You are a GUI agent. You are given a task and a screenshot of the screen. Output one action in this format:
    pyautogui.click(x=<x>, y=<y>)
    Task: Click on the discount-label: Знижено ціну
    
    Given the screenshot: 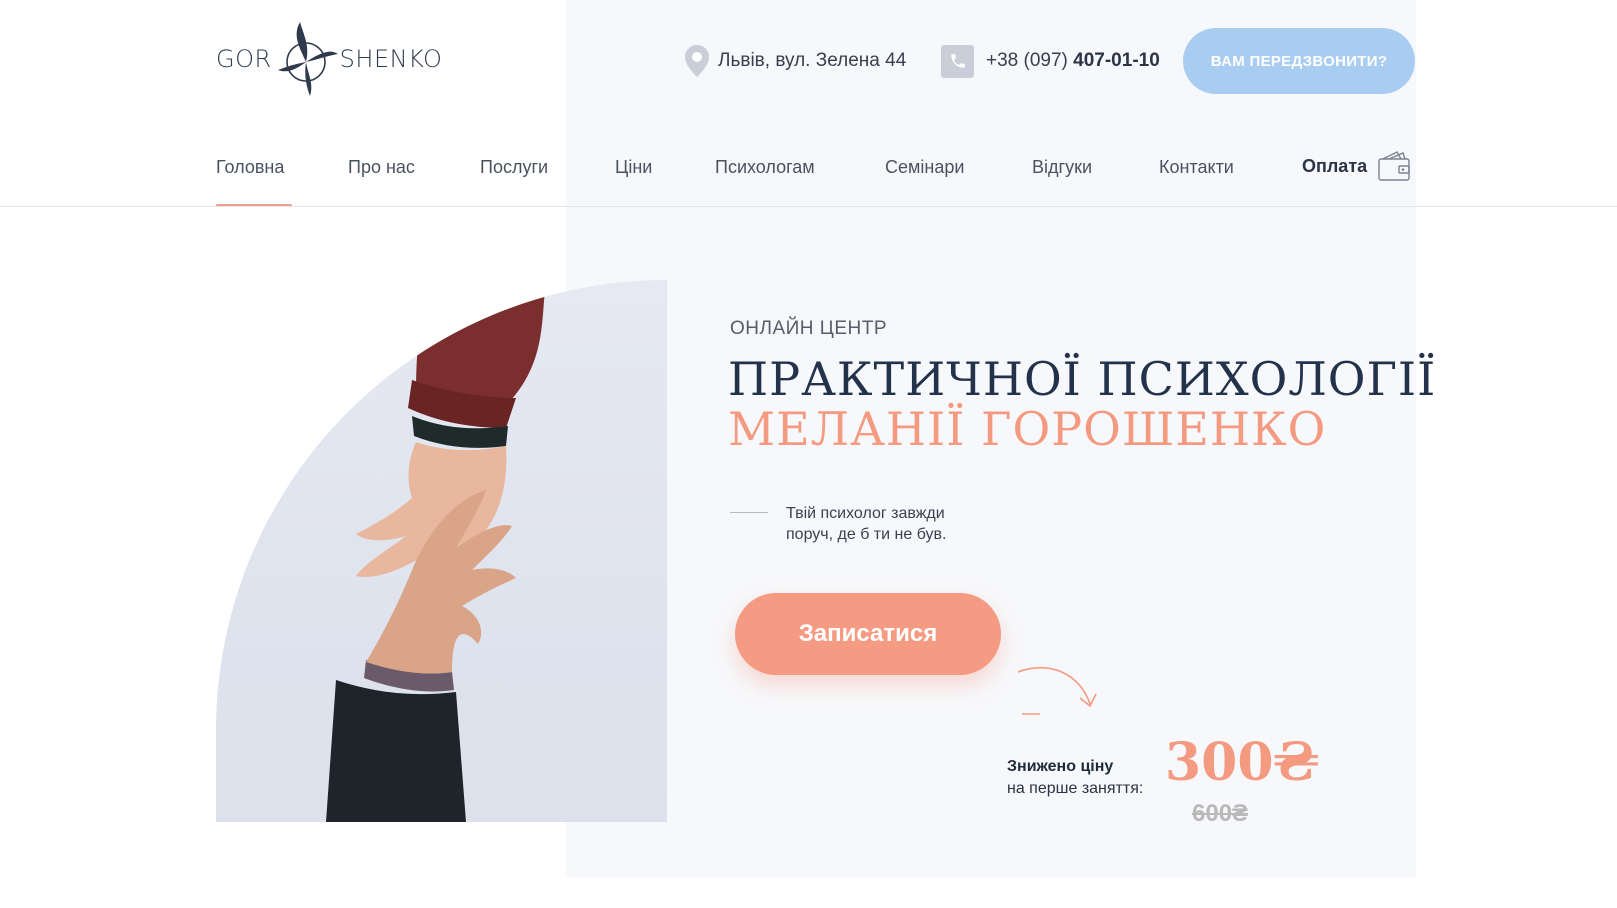 What is the action you would take?
    pyautogui.click(x=1060, y=766)
    